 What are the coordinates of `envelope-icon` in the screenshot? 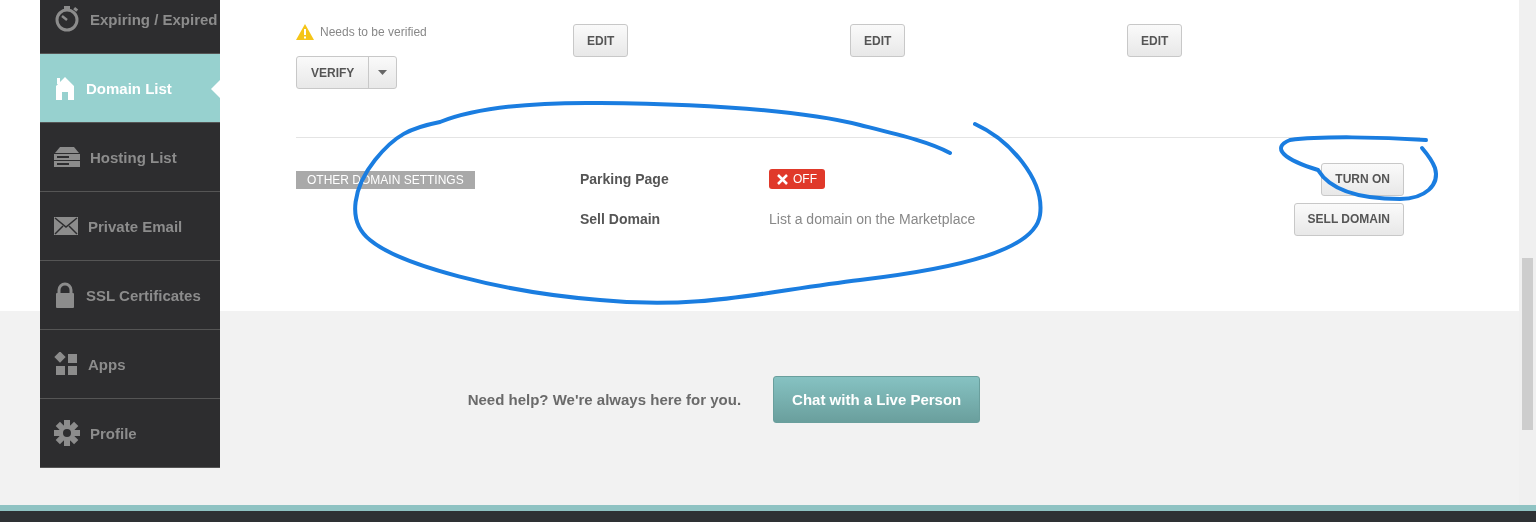 It's located at (66, 226).